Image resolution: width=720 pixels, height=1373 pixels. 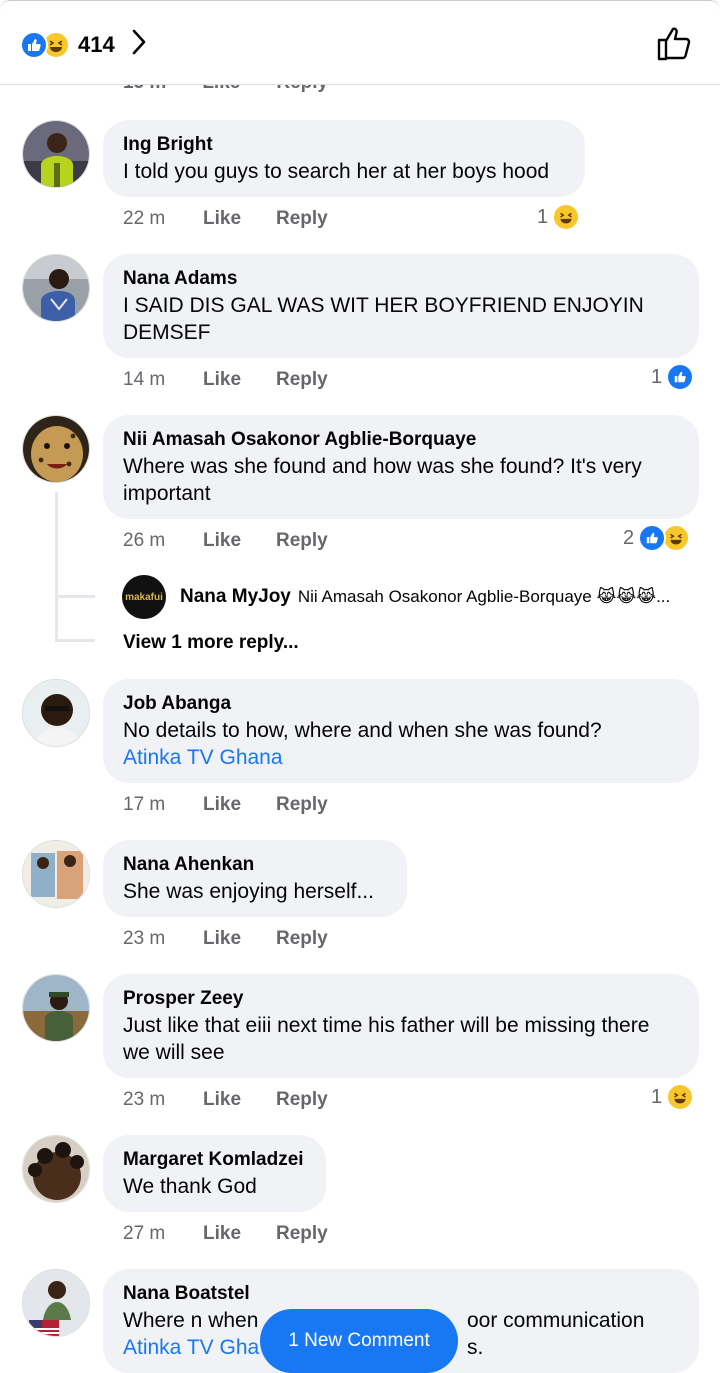 What do you see at coordinates (255, 865) in the screenshot?
I see `comment-author: Nana Ahenkan` at bounding box center [255, 865].